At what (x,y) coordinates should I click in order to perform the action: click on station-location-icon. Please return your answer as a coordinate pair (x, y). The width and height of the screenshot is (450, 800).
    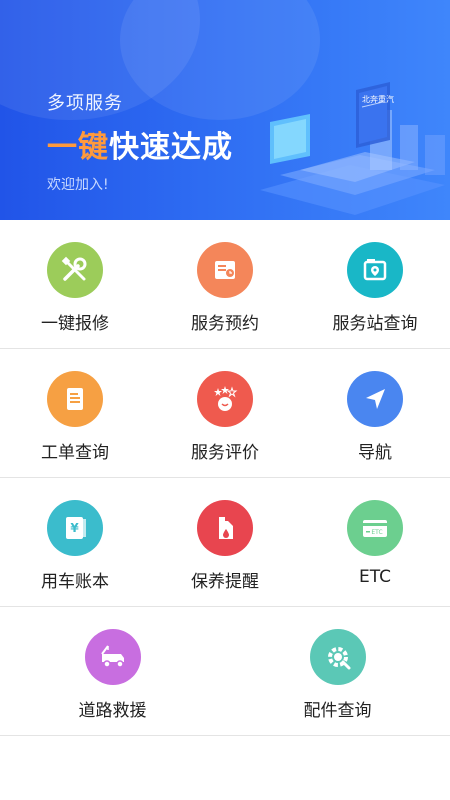
    Looking at the image, I should click on (375, 270).